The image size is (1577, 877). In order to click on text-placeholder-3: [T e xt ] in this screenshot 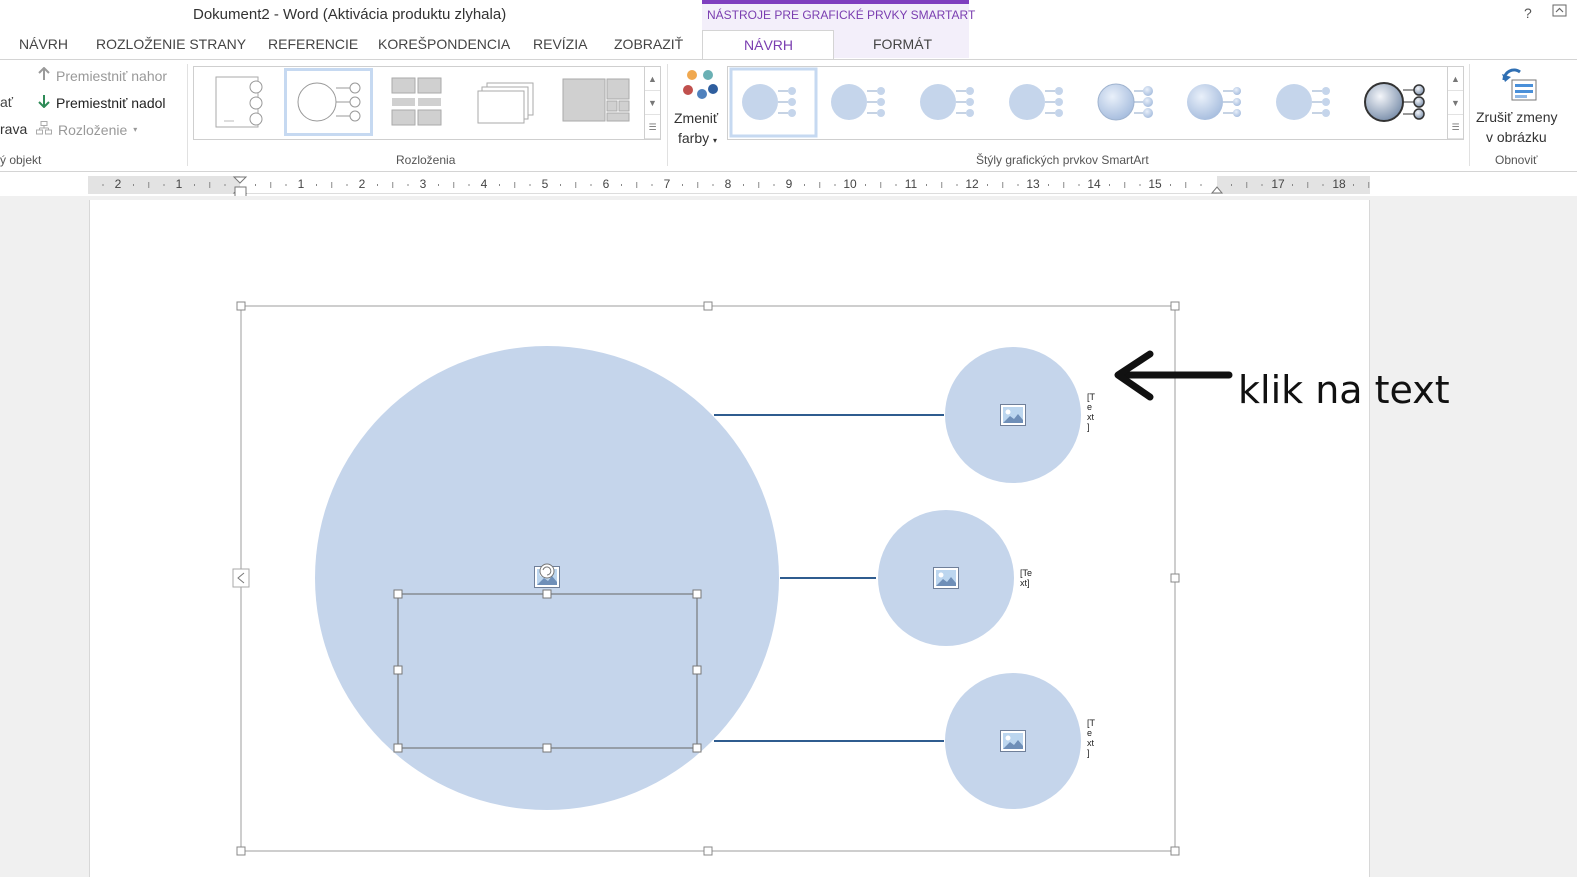, I will do `click(1091, 738)`.